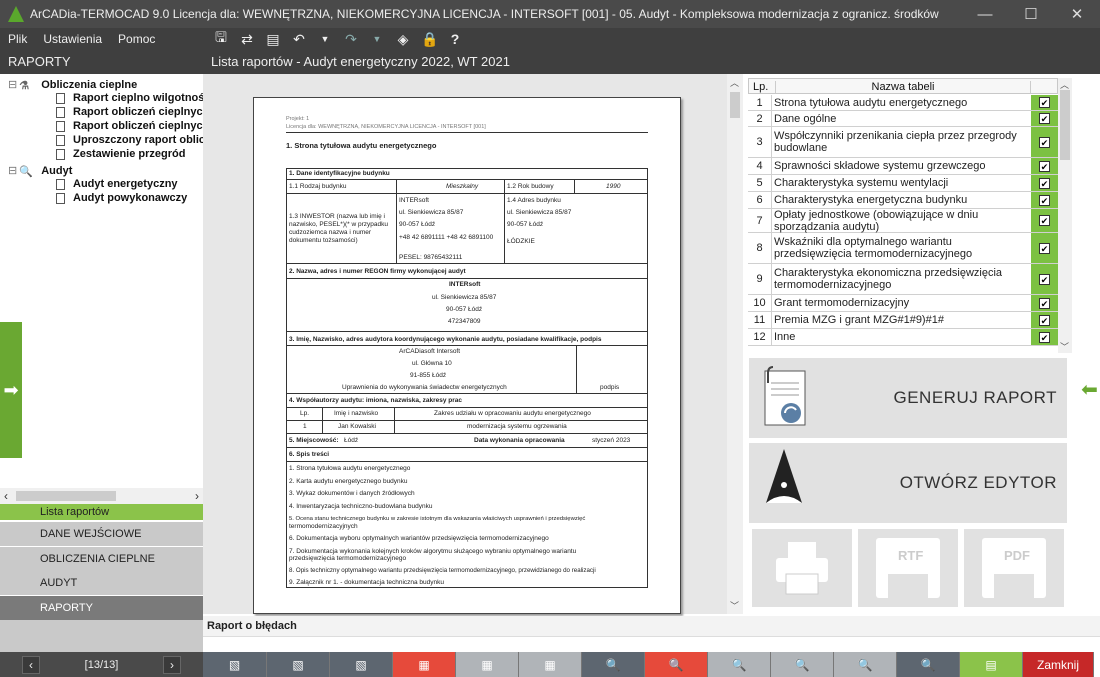 Image resolution: width=1100 pixels, height=677 pixels. I want to click on table-row: 1 Strona tytułowa audytu energetycznego ✔, so click(903, 103).